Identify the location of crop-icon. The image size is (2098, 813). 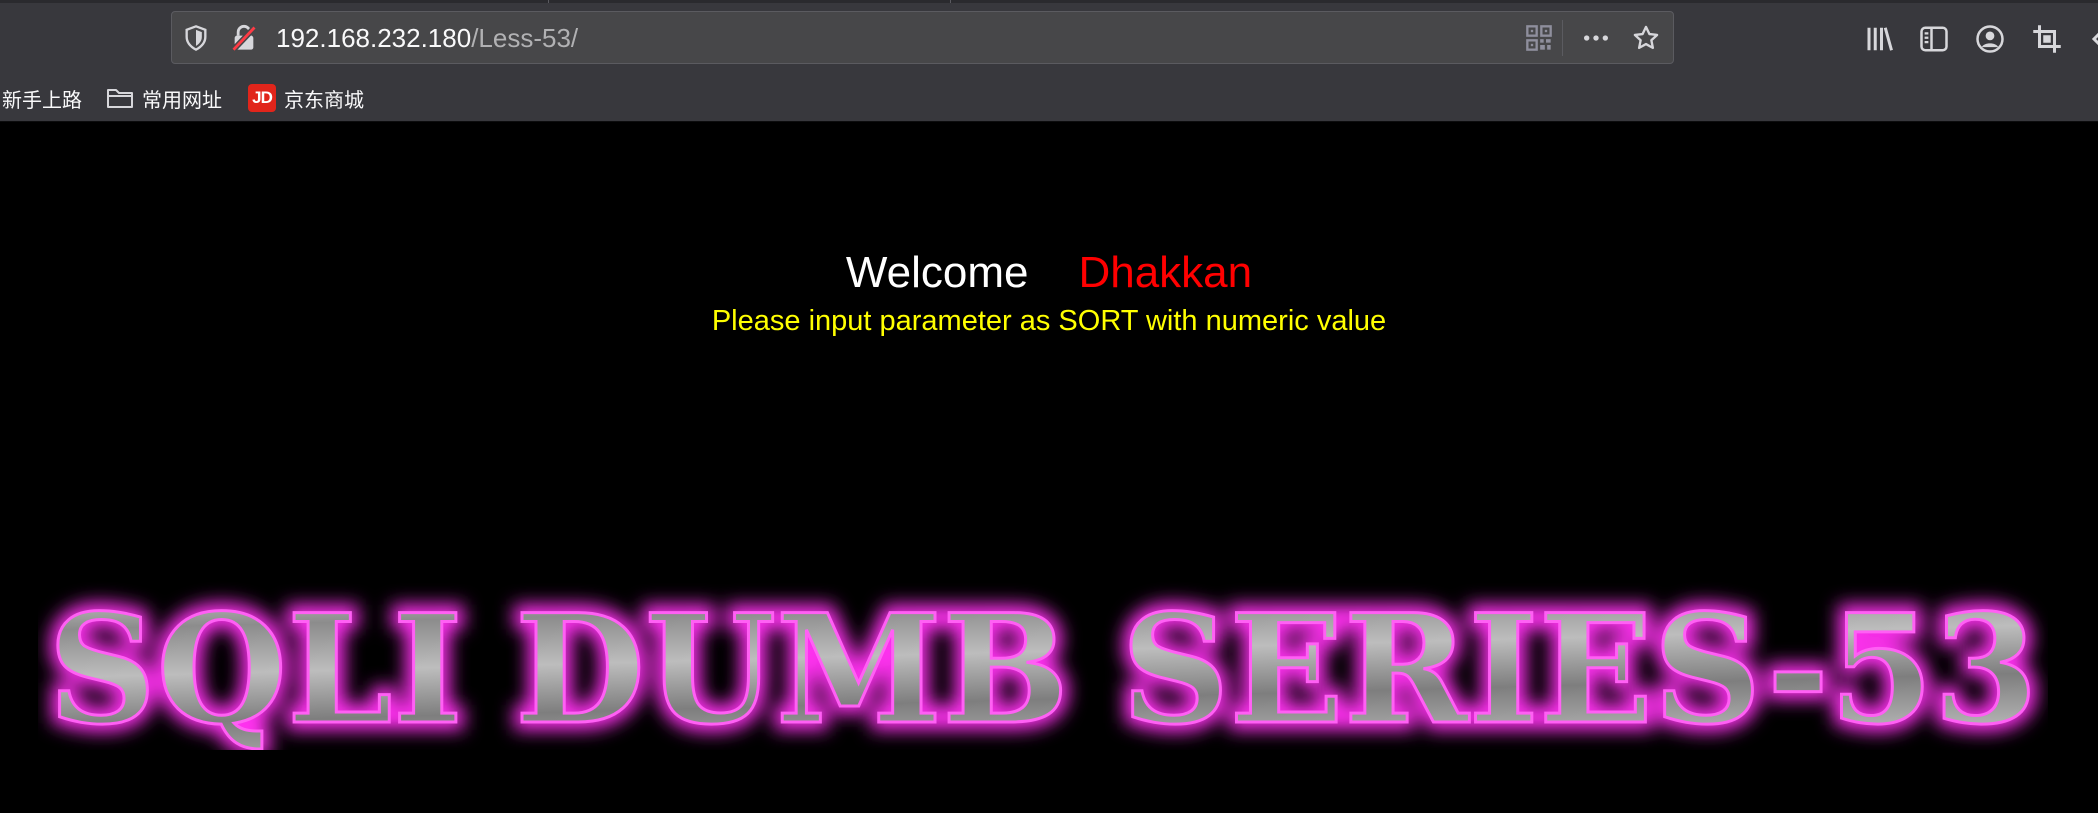
(2047, 39).